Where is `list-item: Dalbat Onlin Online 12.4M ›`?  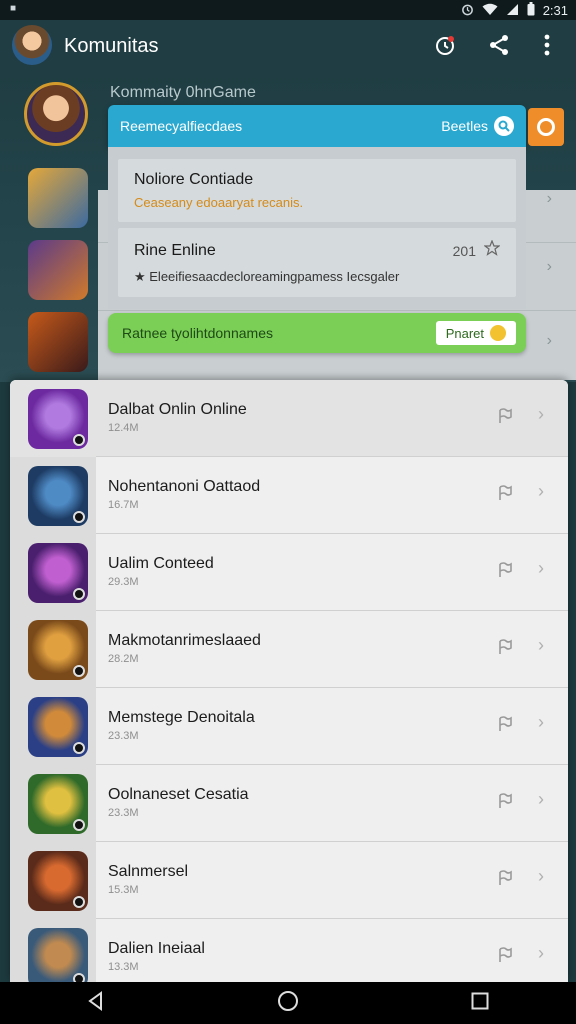 list-item: Dalbat Onlin Online 12.4M › is located at coordinates (289, 418).